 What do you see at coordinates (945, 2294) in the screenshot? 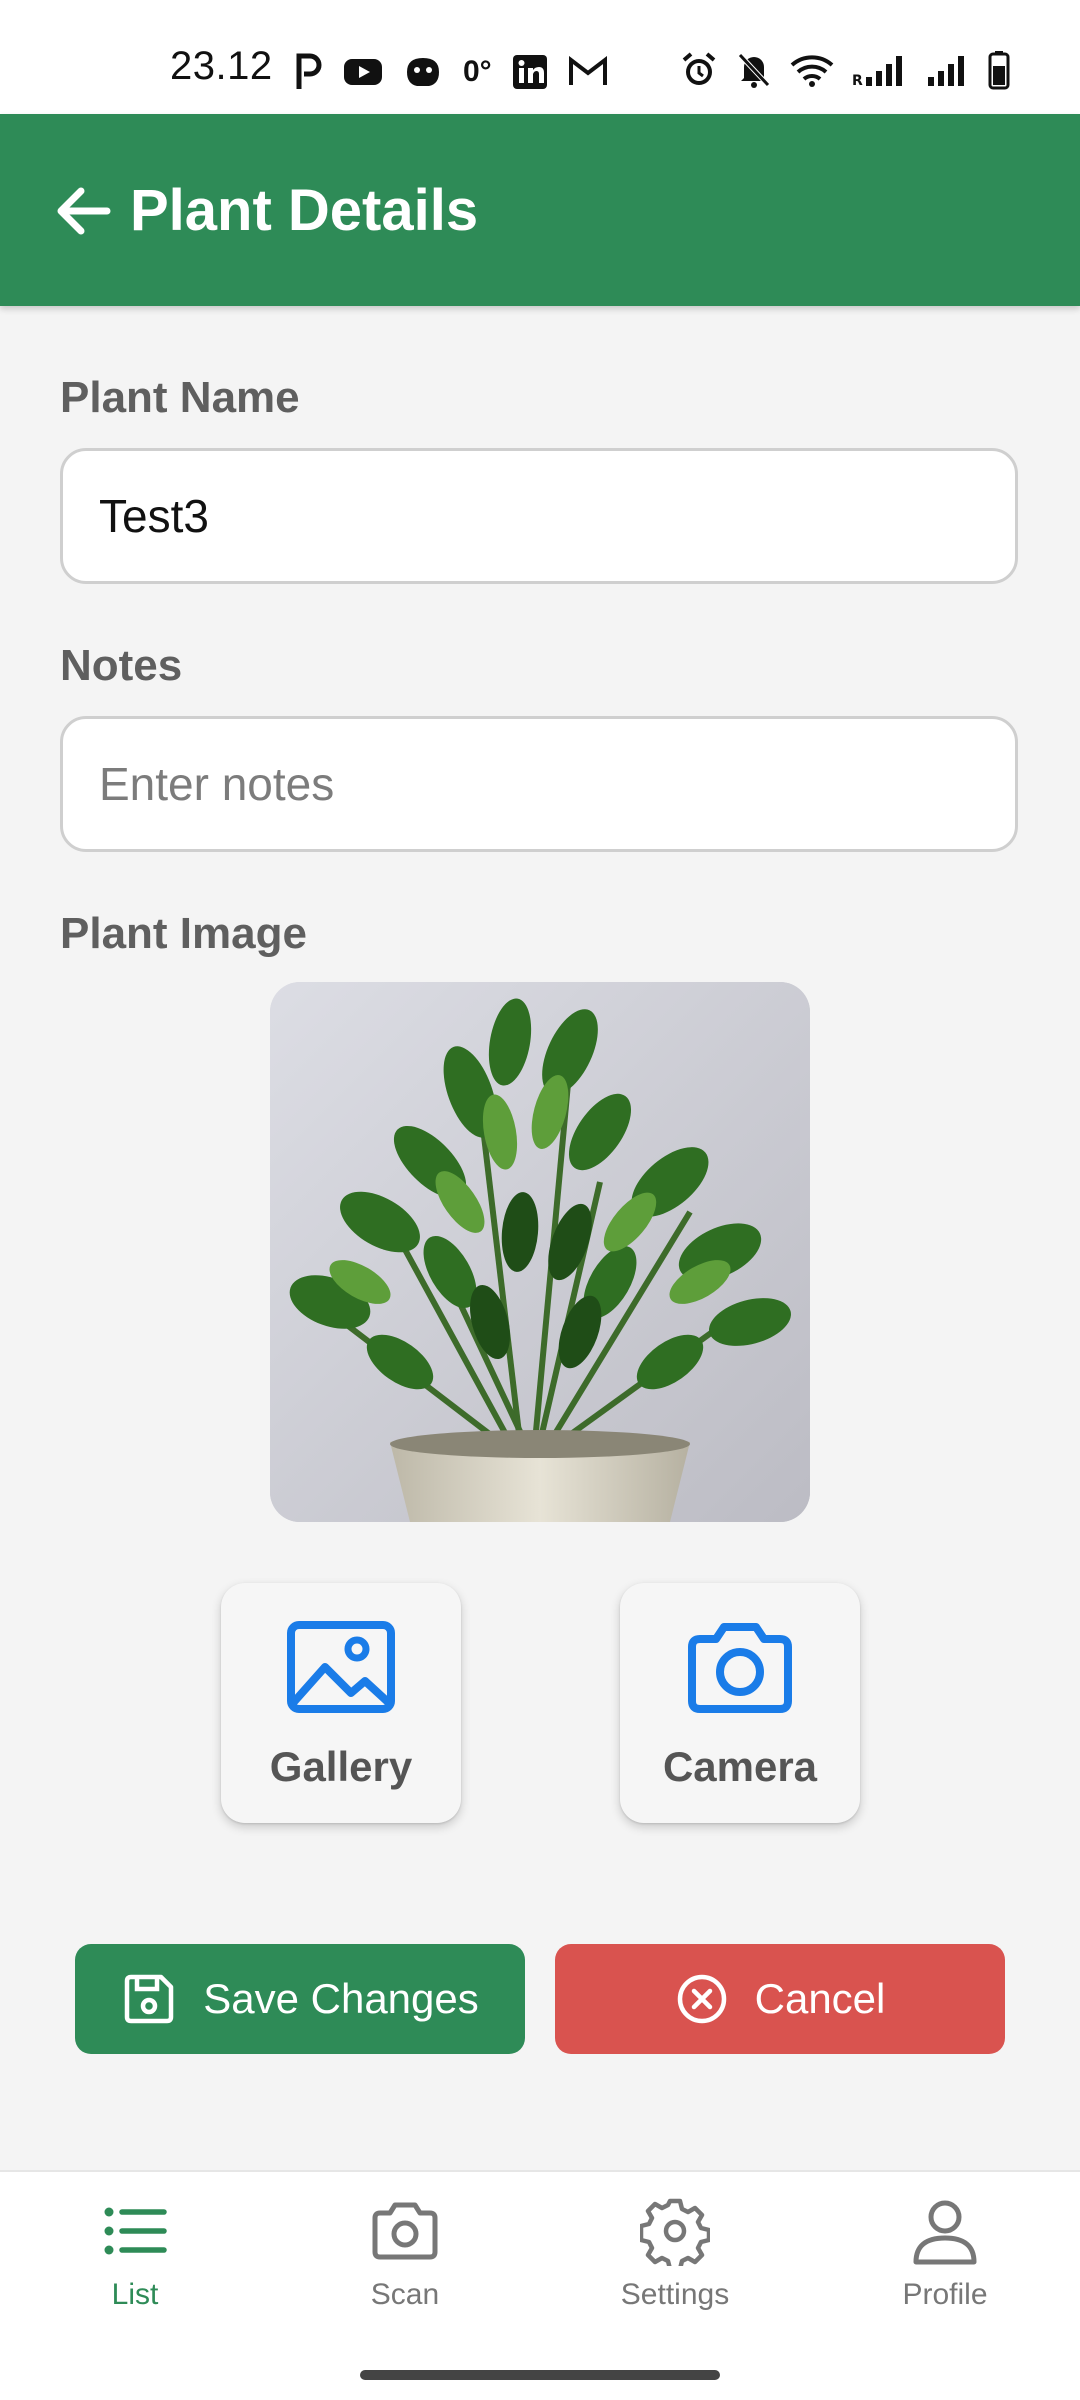
I see `nav-label-profile: Profile` at bounding box center [945, 2294].